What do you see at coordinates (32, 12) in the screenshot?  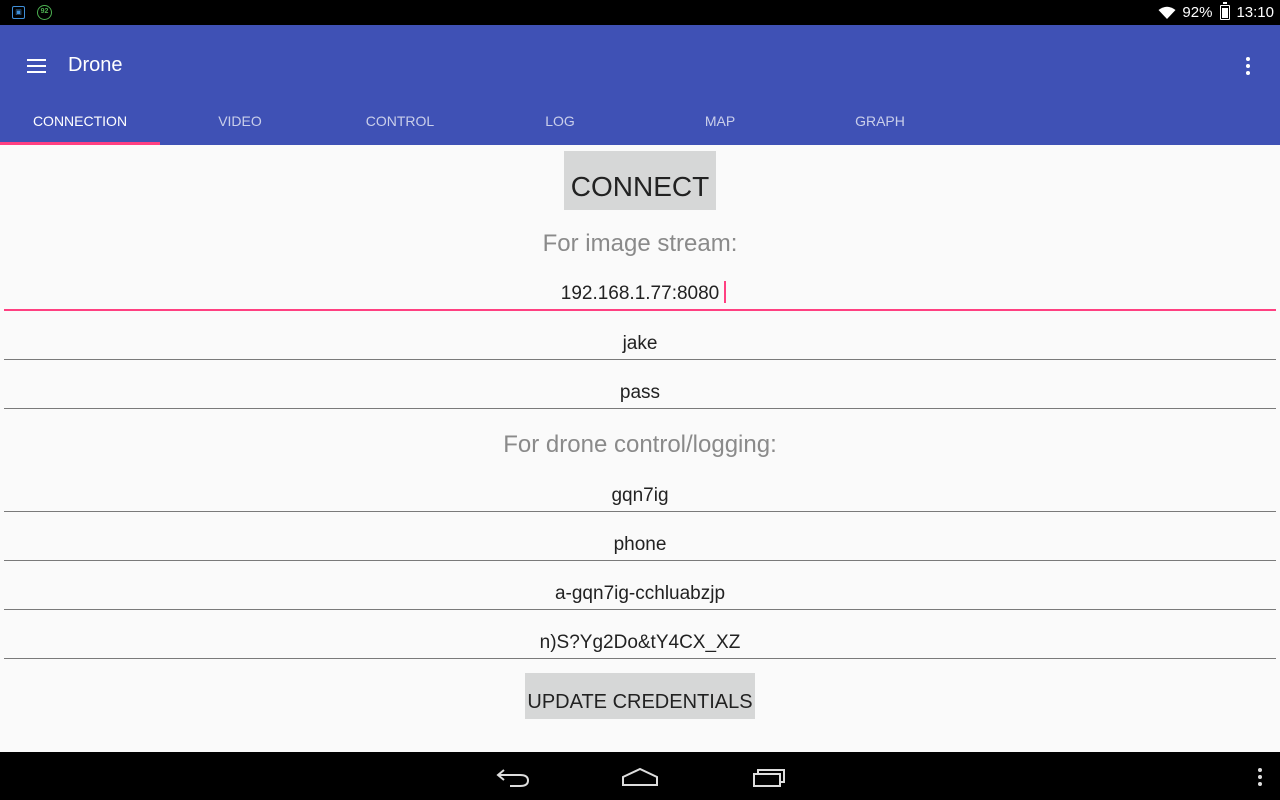 I see `notification-icons: ▣ 92` at bounding box center [32, 12].